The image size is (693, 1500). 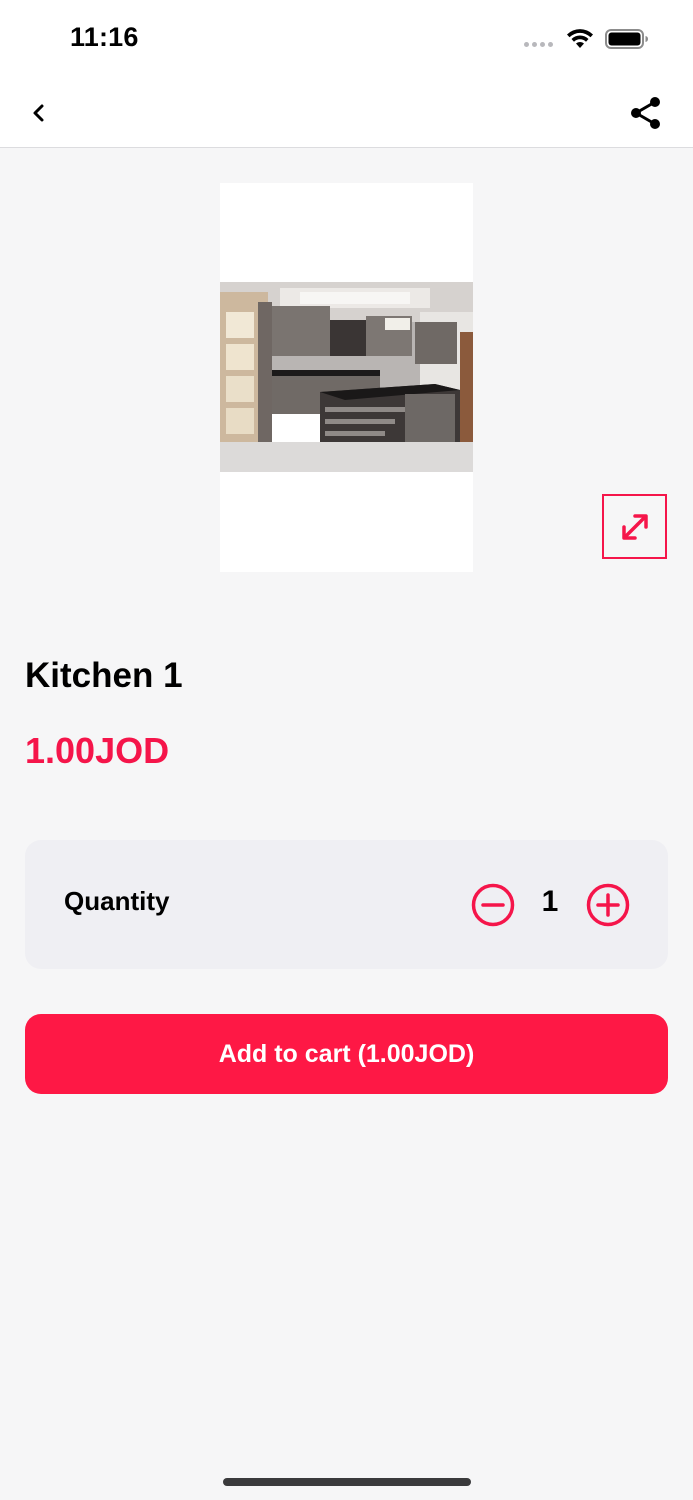 I want to click on wifi-icon, so click(x=580, y=38).